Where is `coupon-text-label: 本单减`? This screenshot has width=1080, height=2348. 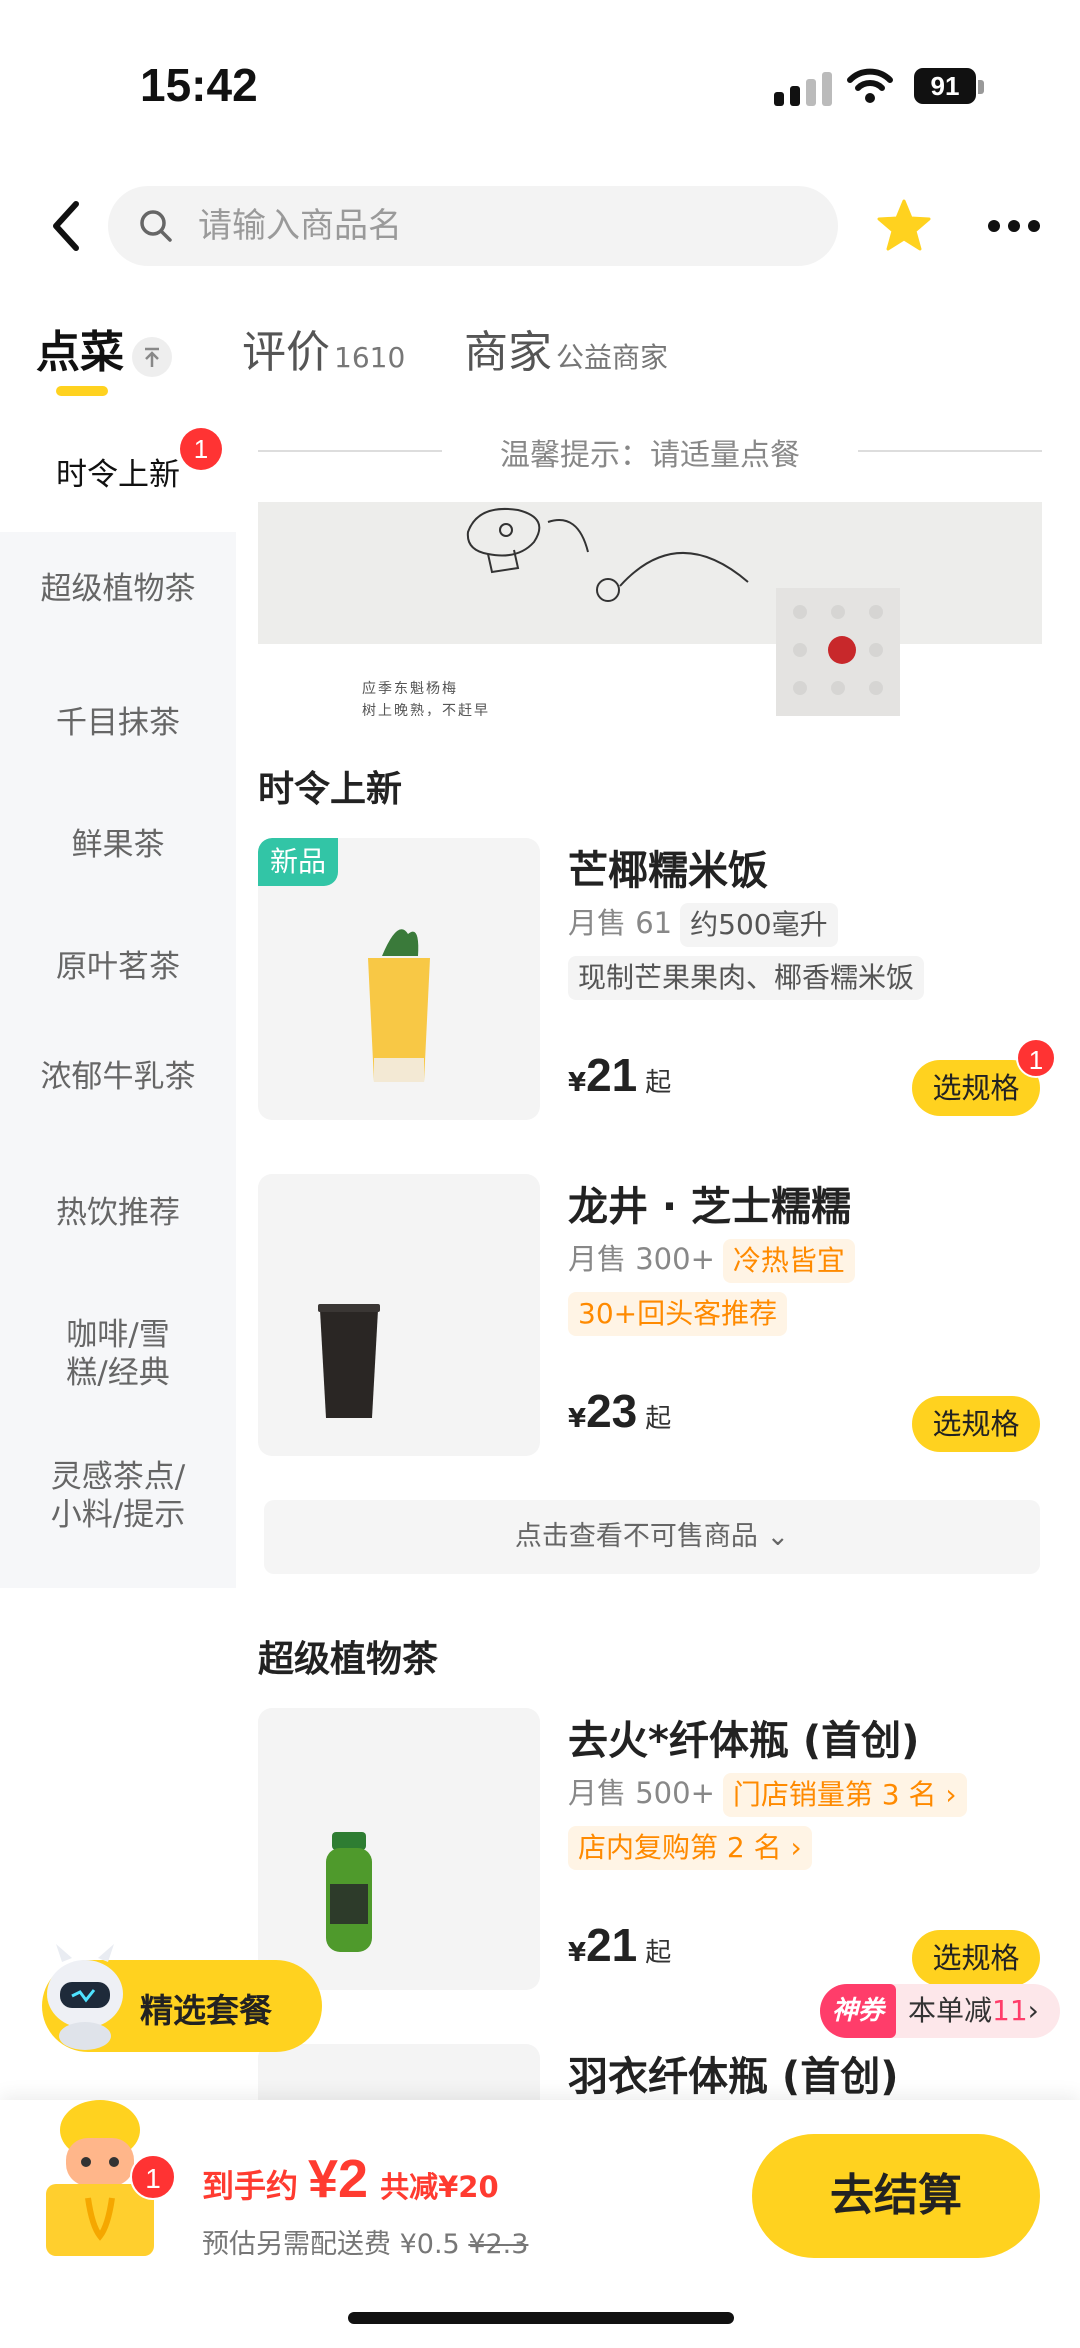
coupon-text-label: 本单减 is located at coordinates (950, 2010).